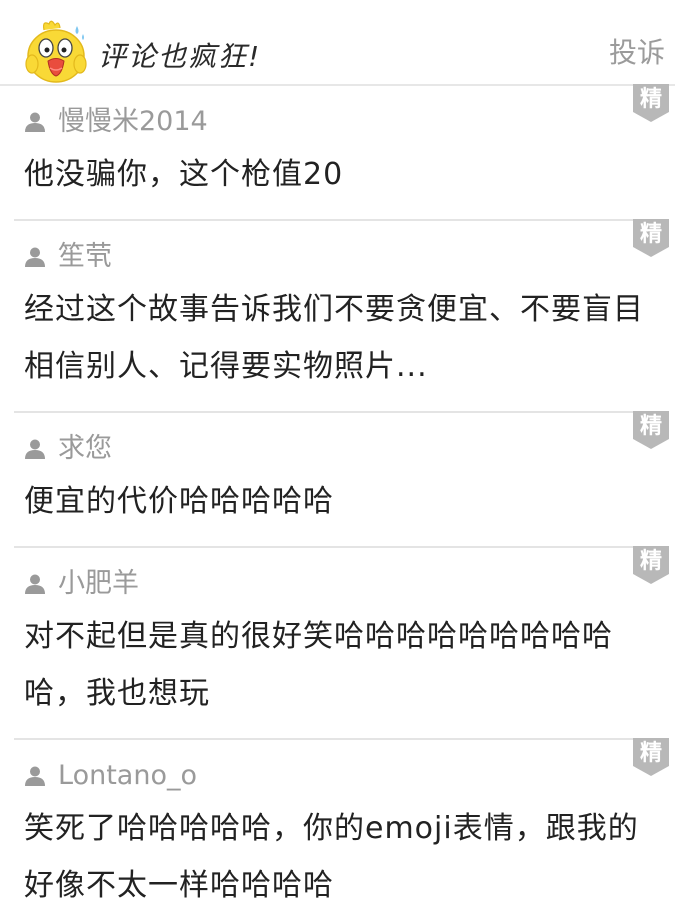 This screenshot has width=675, height=907. Describe the element at coordinates (341, 441) in the screenshot. I see `comment-user-row: 求您` at that location.